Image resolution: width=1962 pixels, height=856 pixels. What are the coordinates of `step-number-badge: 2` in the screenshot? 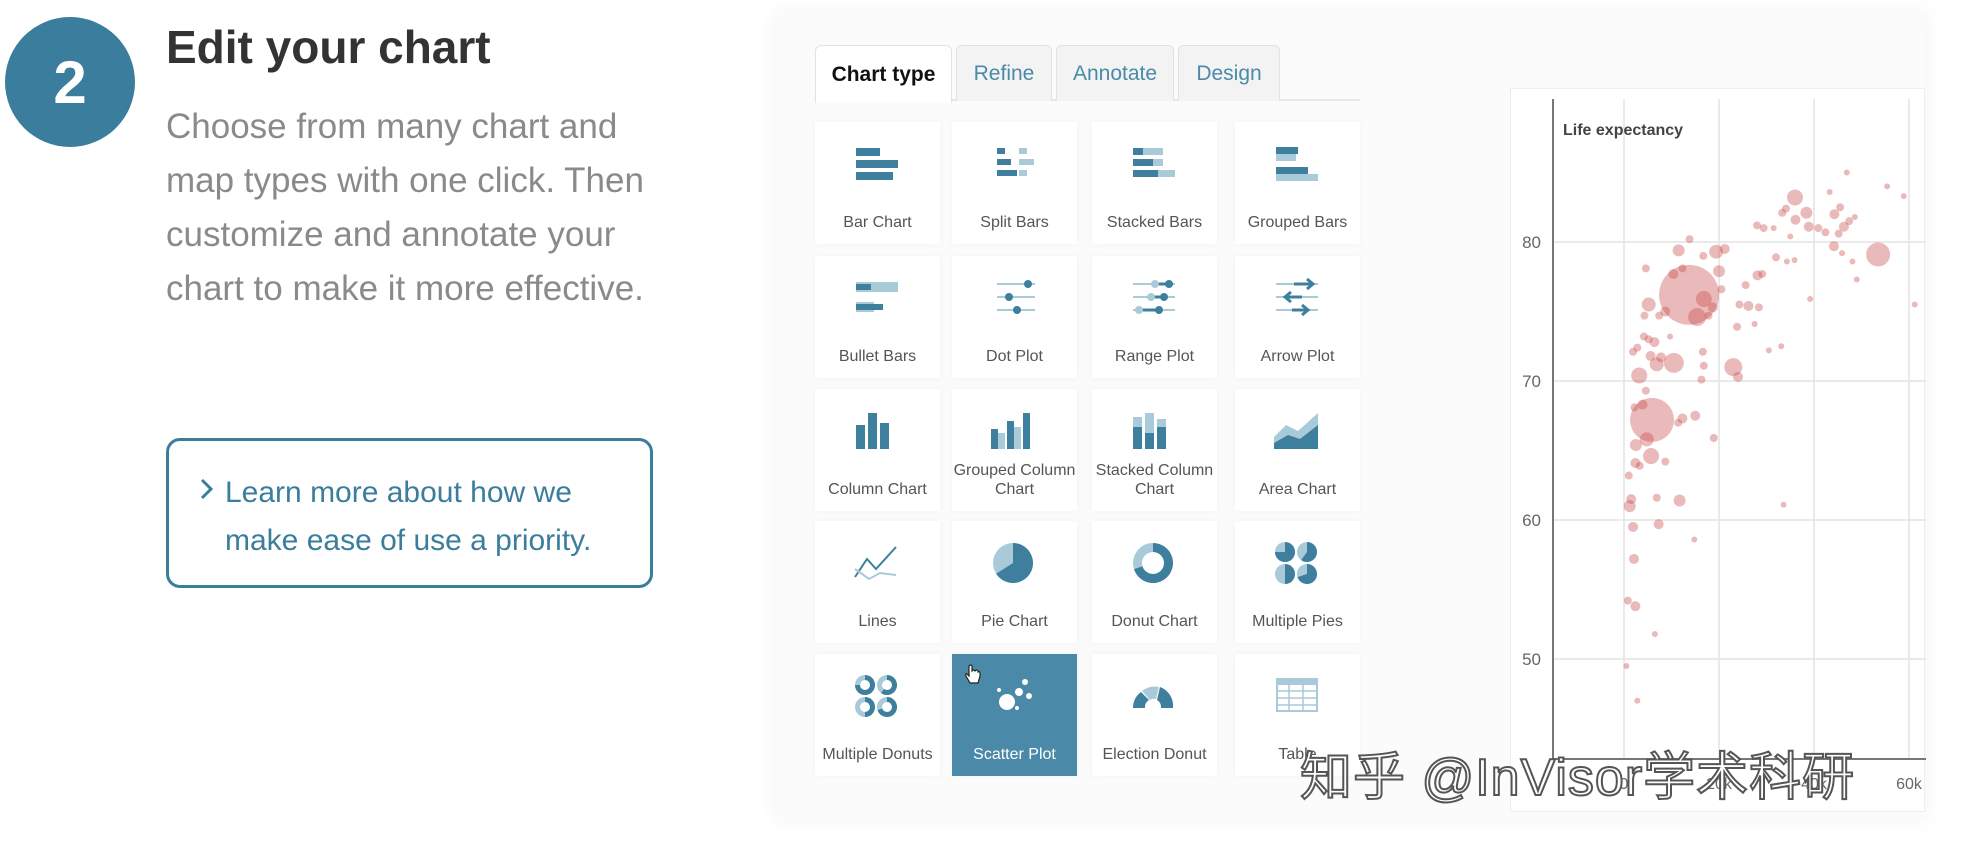 It's located at (70, 82).